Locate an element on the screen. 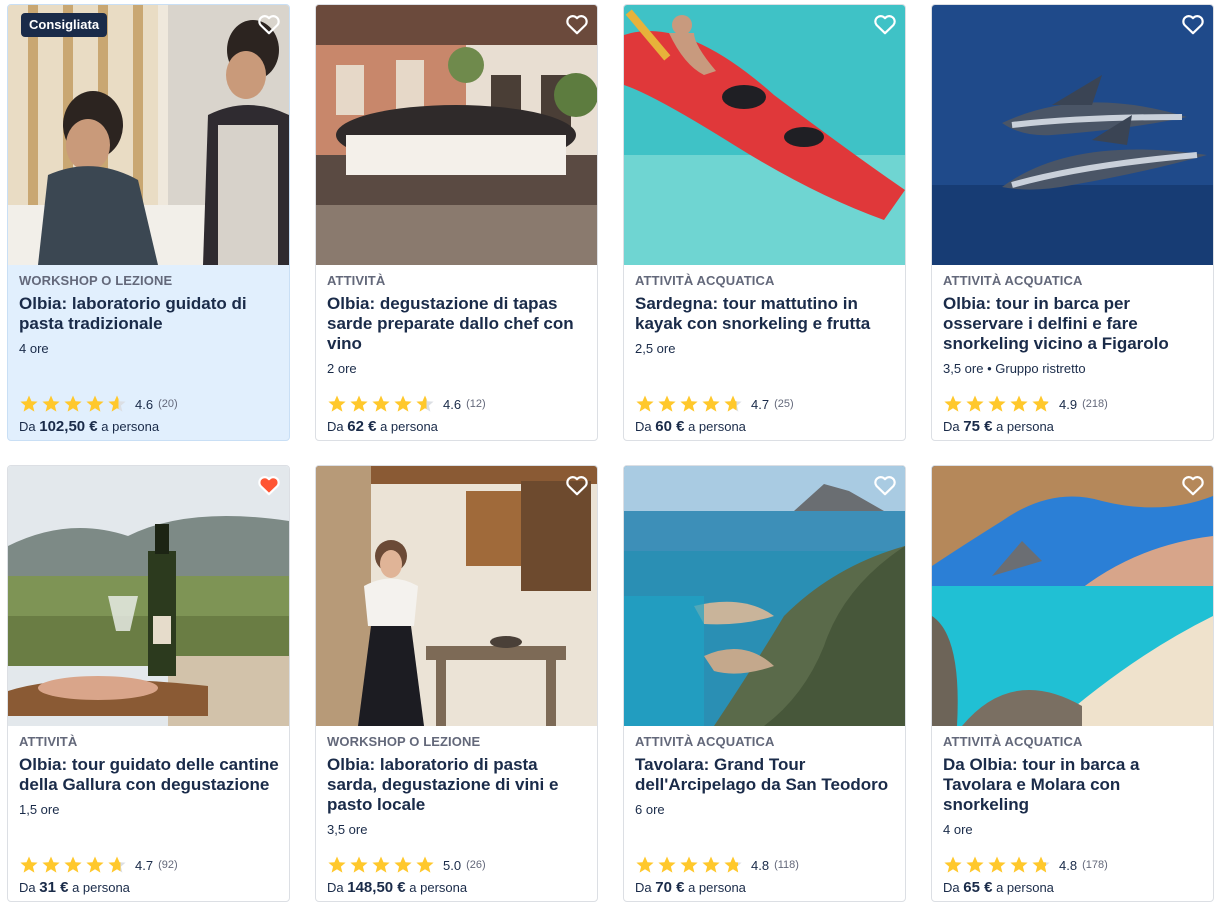  rating: 4.9 (218) is located at coordinates (1025, 404).